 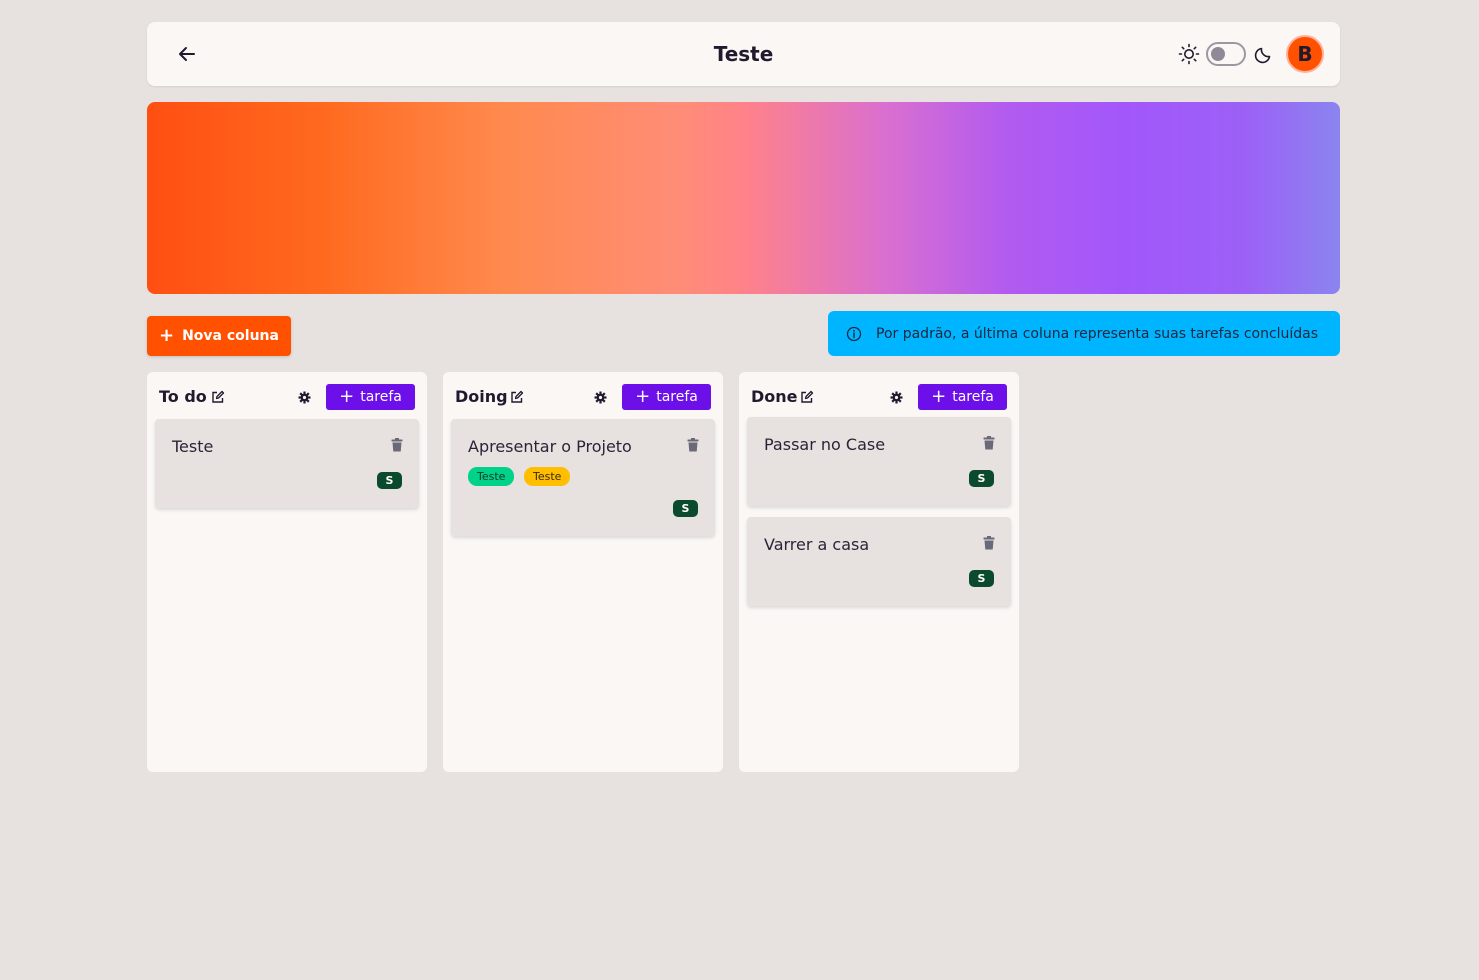 I want to click on task-title: Passar no Case, so click(x=825, y=444).